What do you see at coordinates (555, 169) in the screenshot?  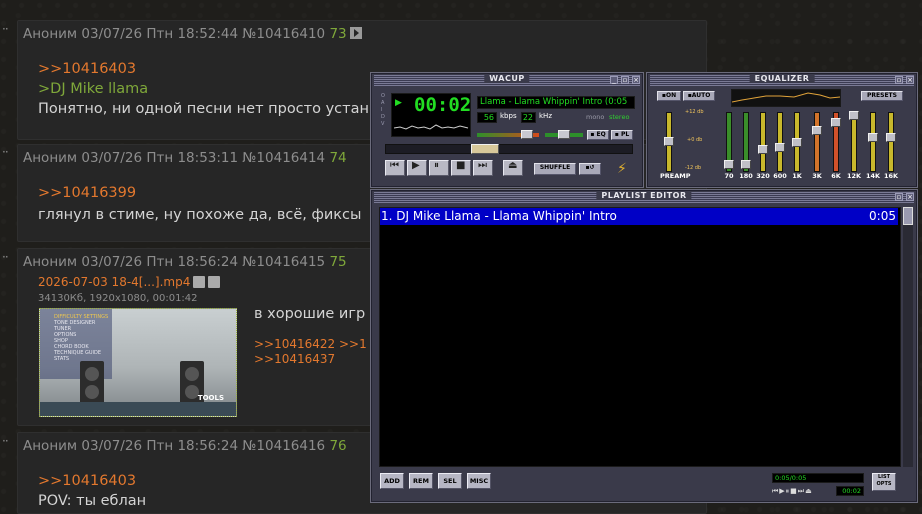 I see `shuffle-button: SHUFFLE` at bounding box center [555, 169].